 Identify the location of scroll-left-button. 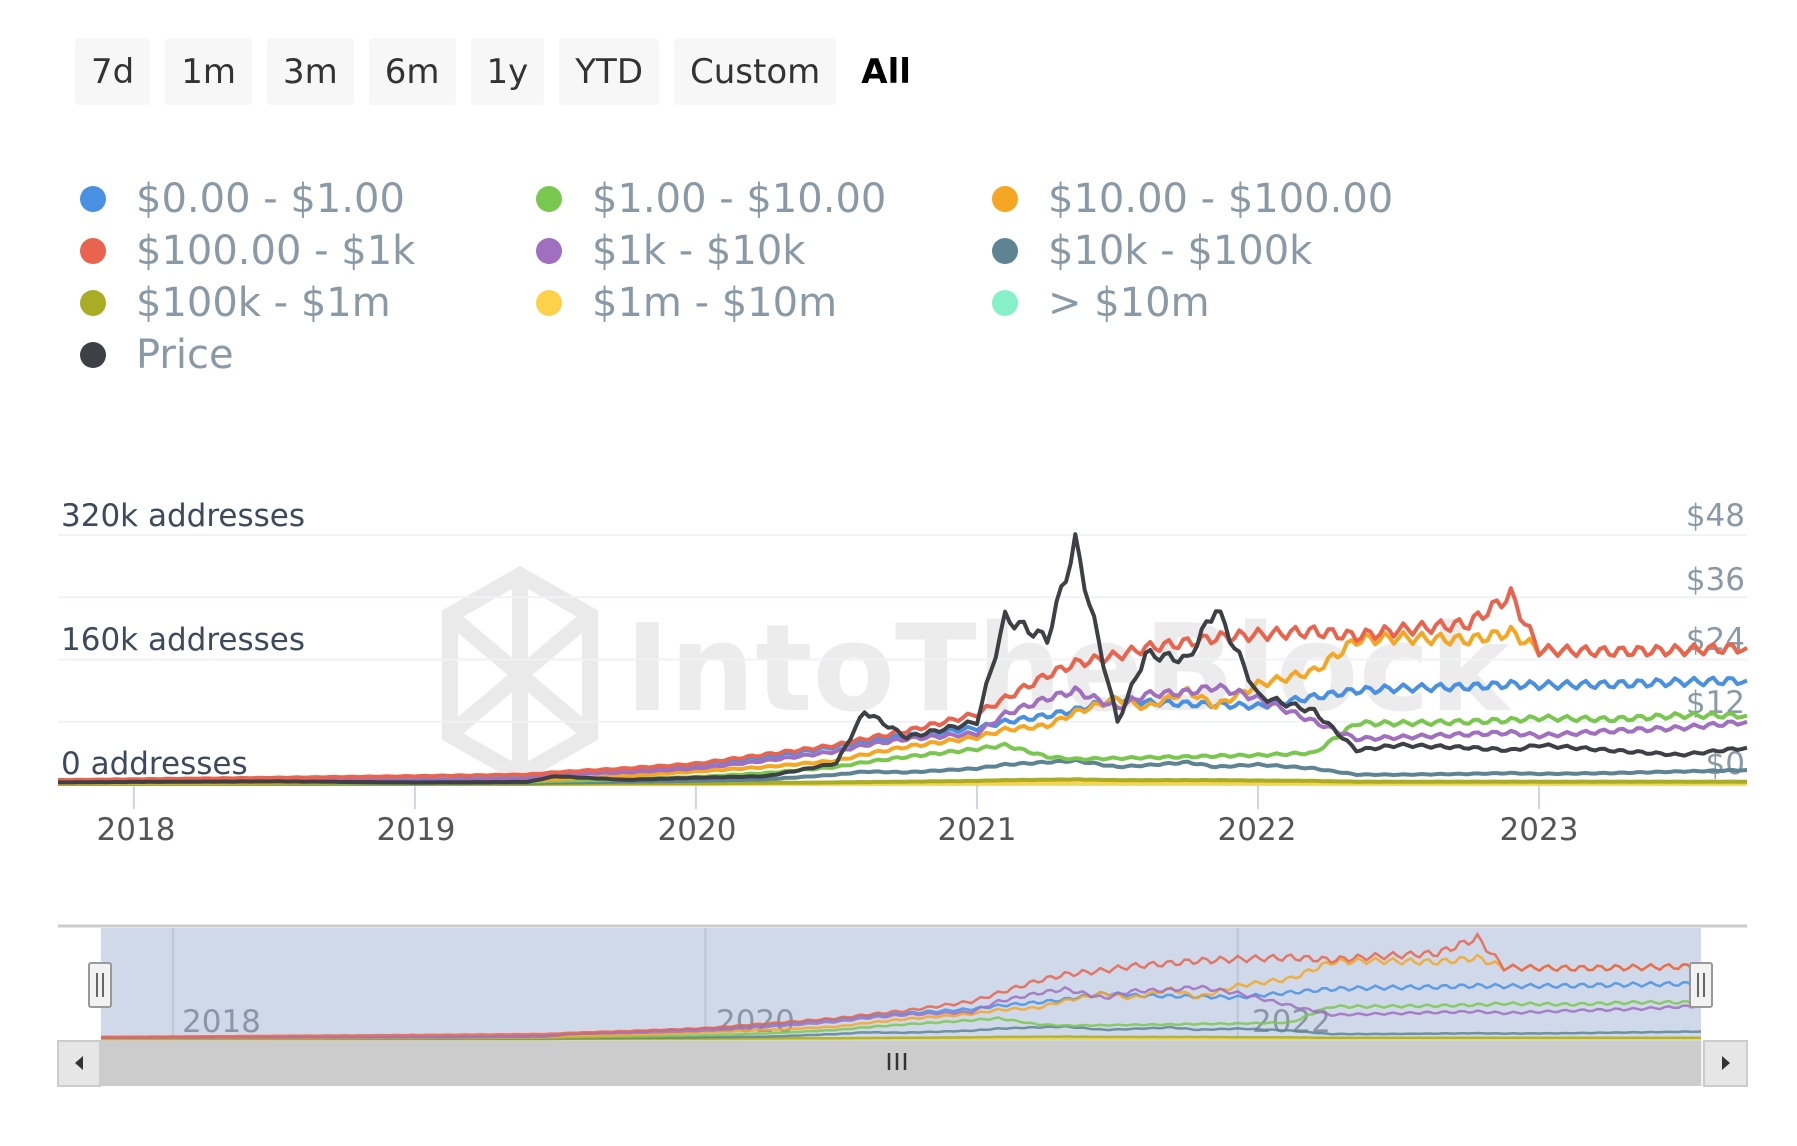
(79, 1063).